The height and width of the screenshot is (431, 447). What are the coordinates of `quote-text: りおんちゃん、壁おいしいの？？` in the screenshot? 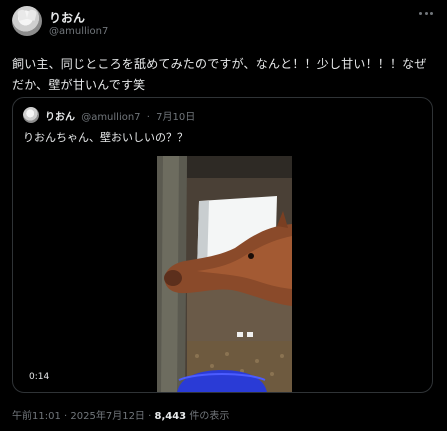 It's located at (105, 137).